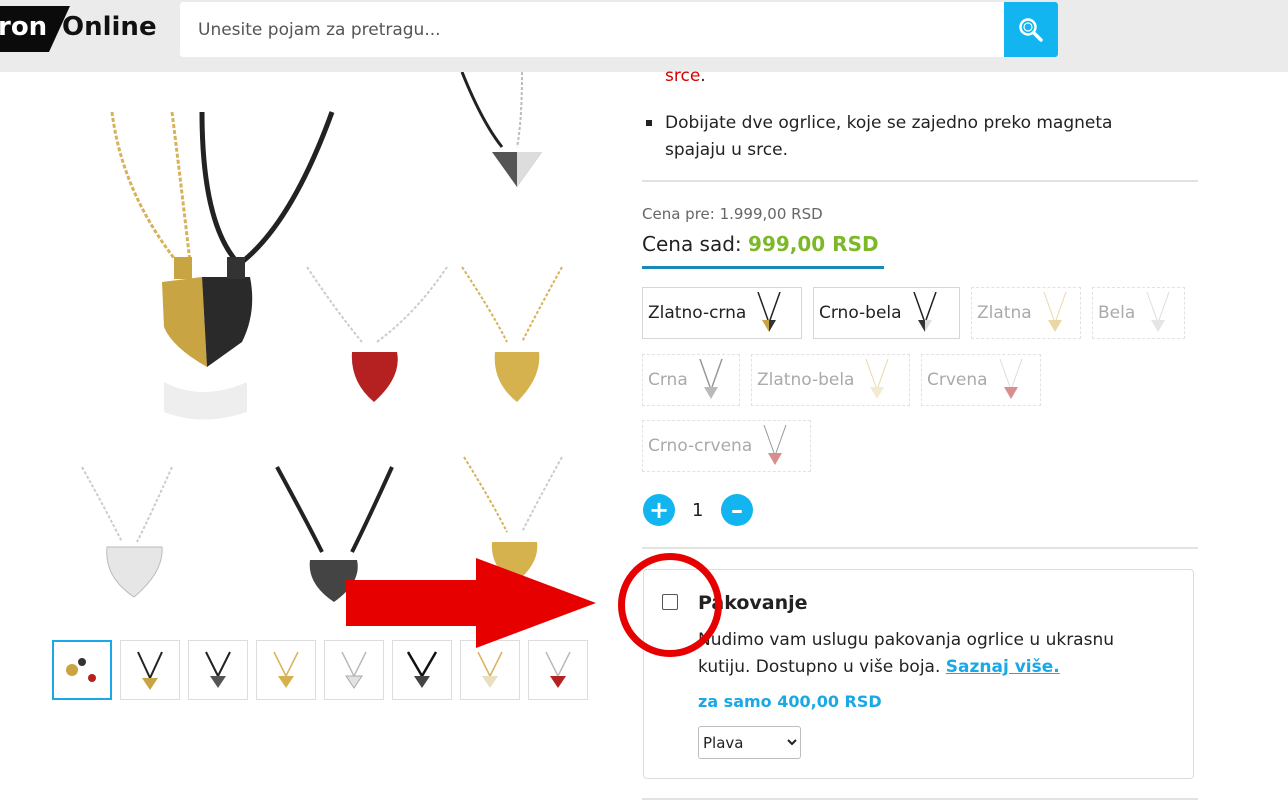 The height and width of the screenshot is (801, 1288). I want to click on old-price: Cena pre: 1.999,00 RSD, so click(732, 214).